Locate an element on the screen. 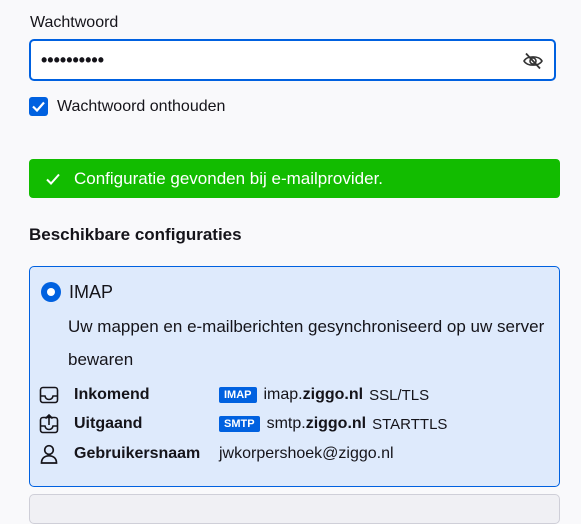 The width and height of the screenshot is (581, 524). incoming-row: Inkomend IMAP imap.ziggo.nl SSL/TLS is located at coordinates (234, 395).